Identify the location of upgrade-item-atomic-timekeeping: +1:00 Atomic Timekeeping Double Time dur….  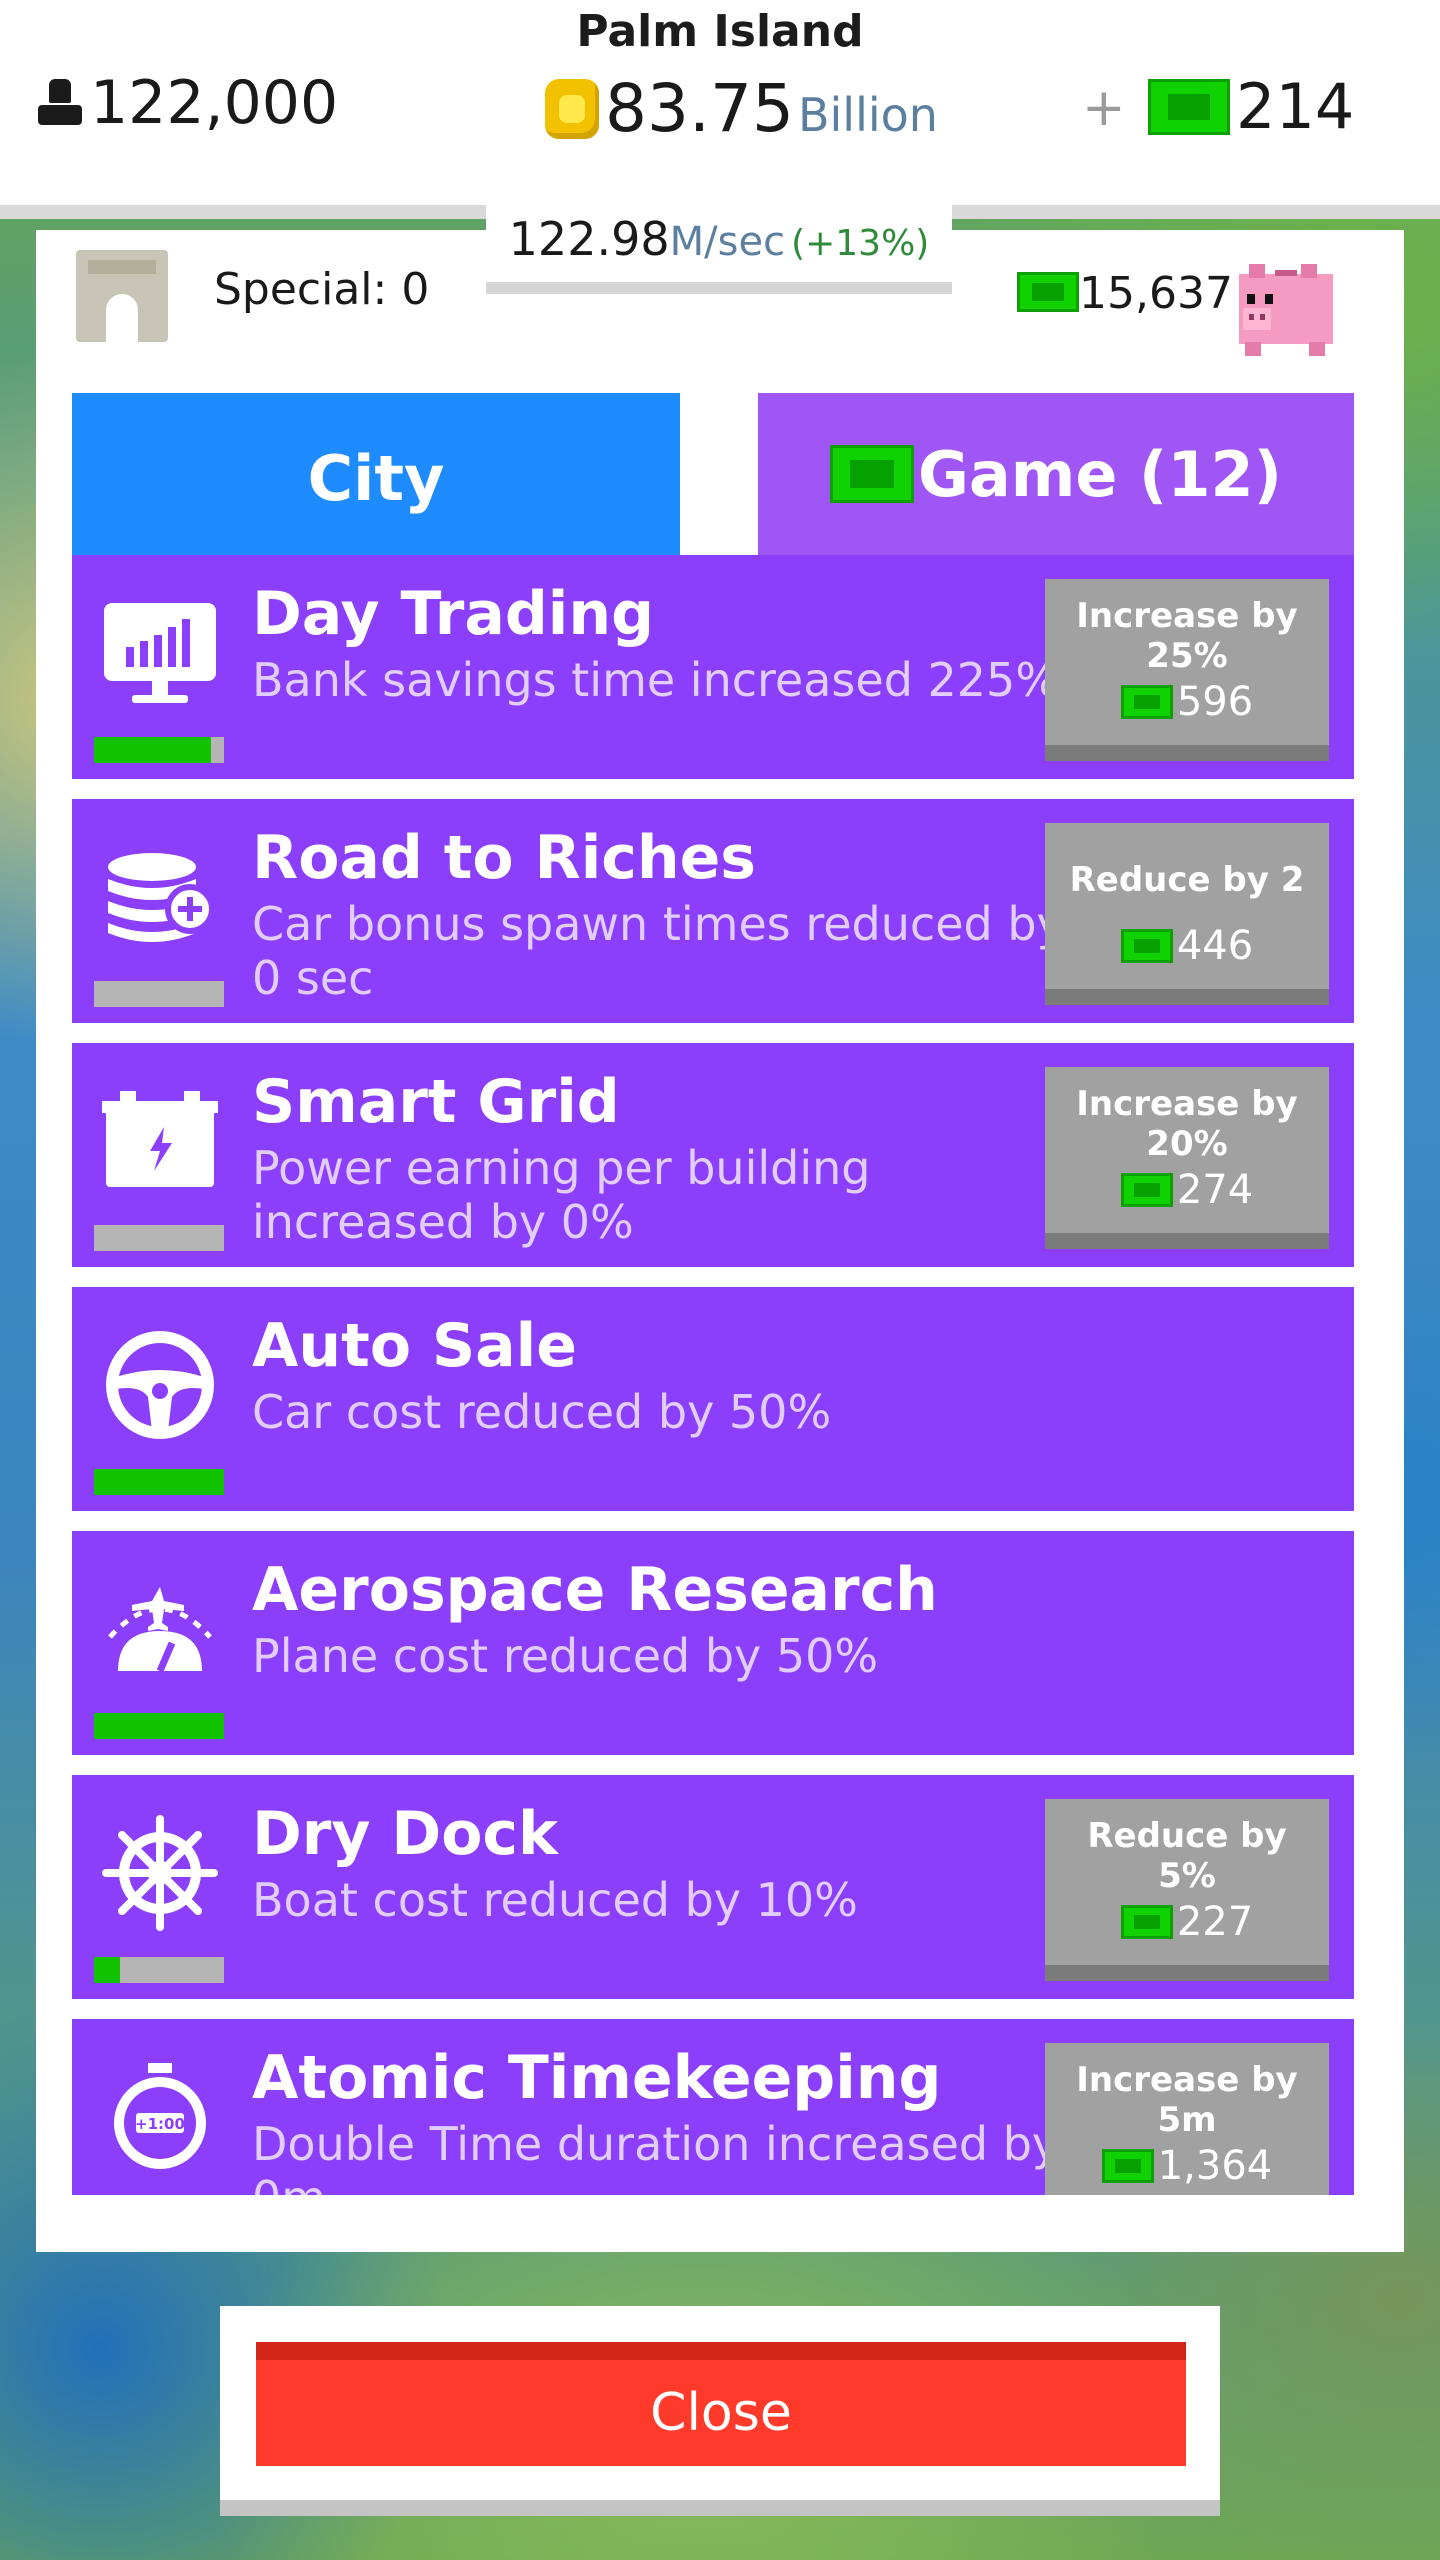
(713, 2107).